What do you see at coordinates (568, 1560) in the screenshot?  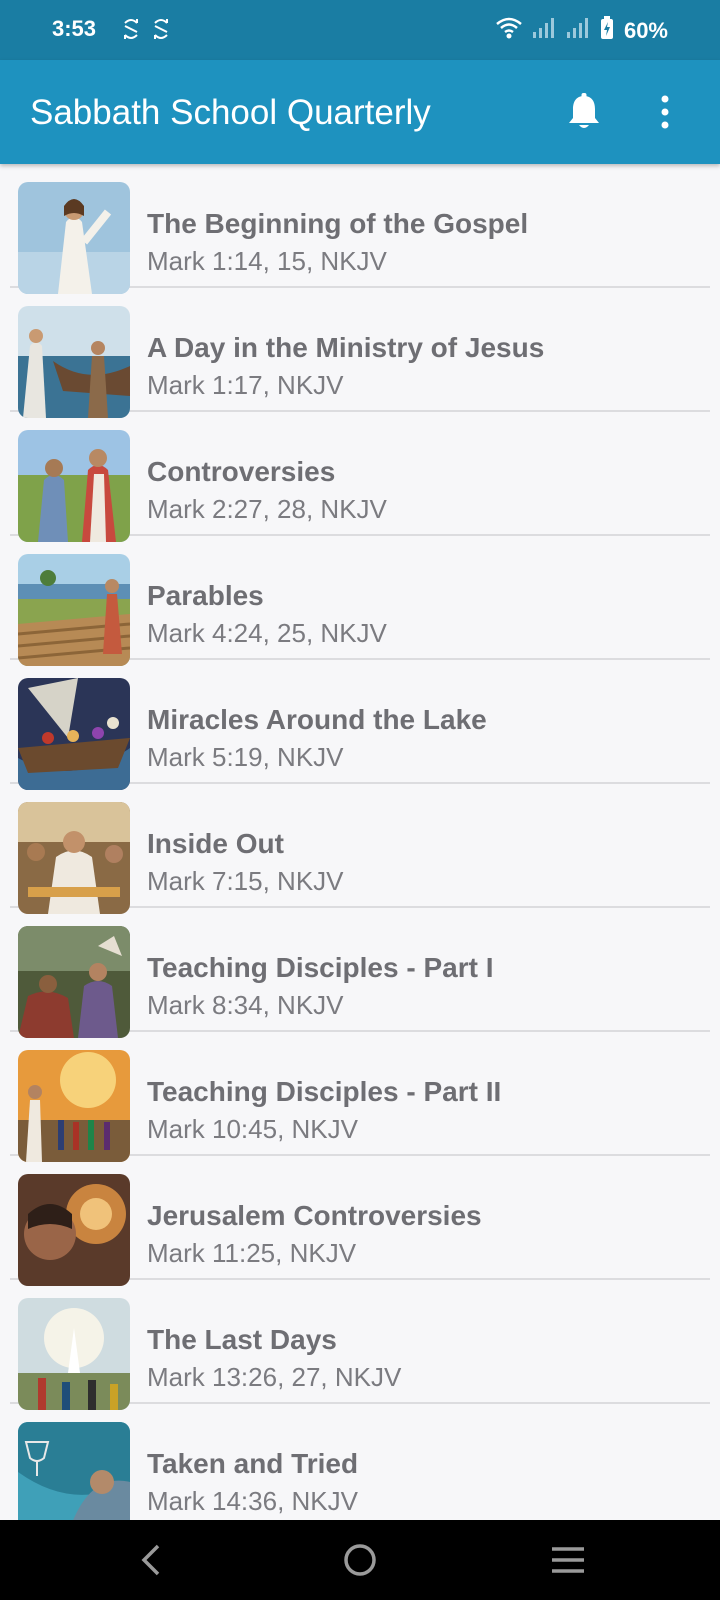 I see `recents-icon` at bounding box center [568, 1560].